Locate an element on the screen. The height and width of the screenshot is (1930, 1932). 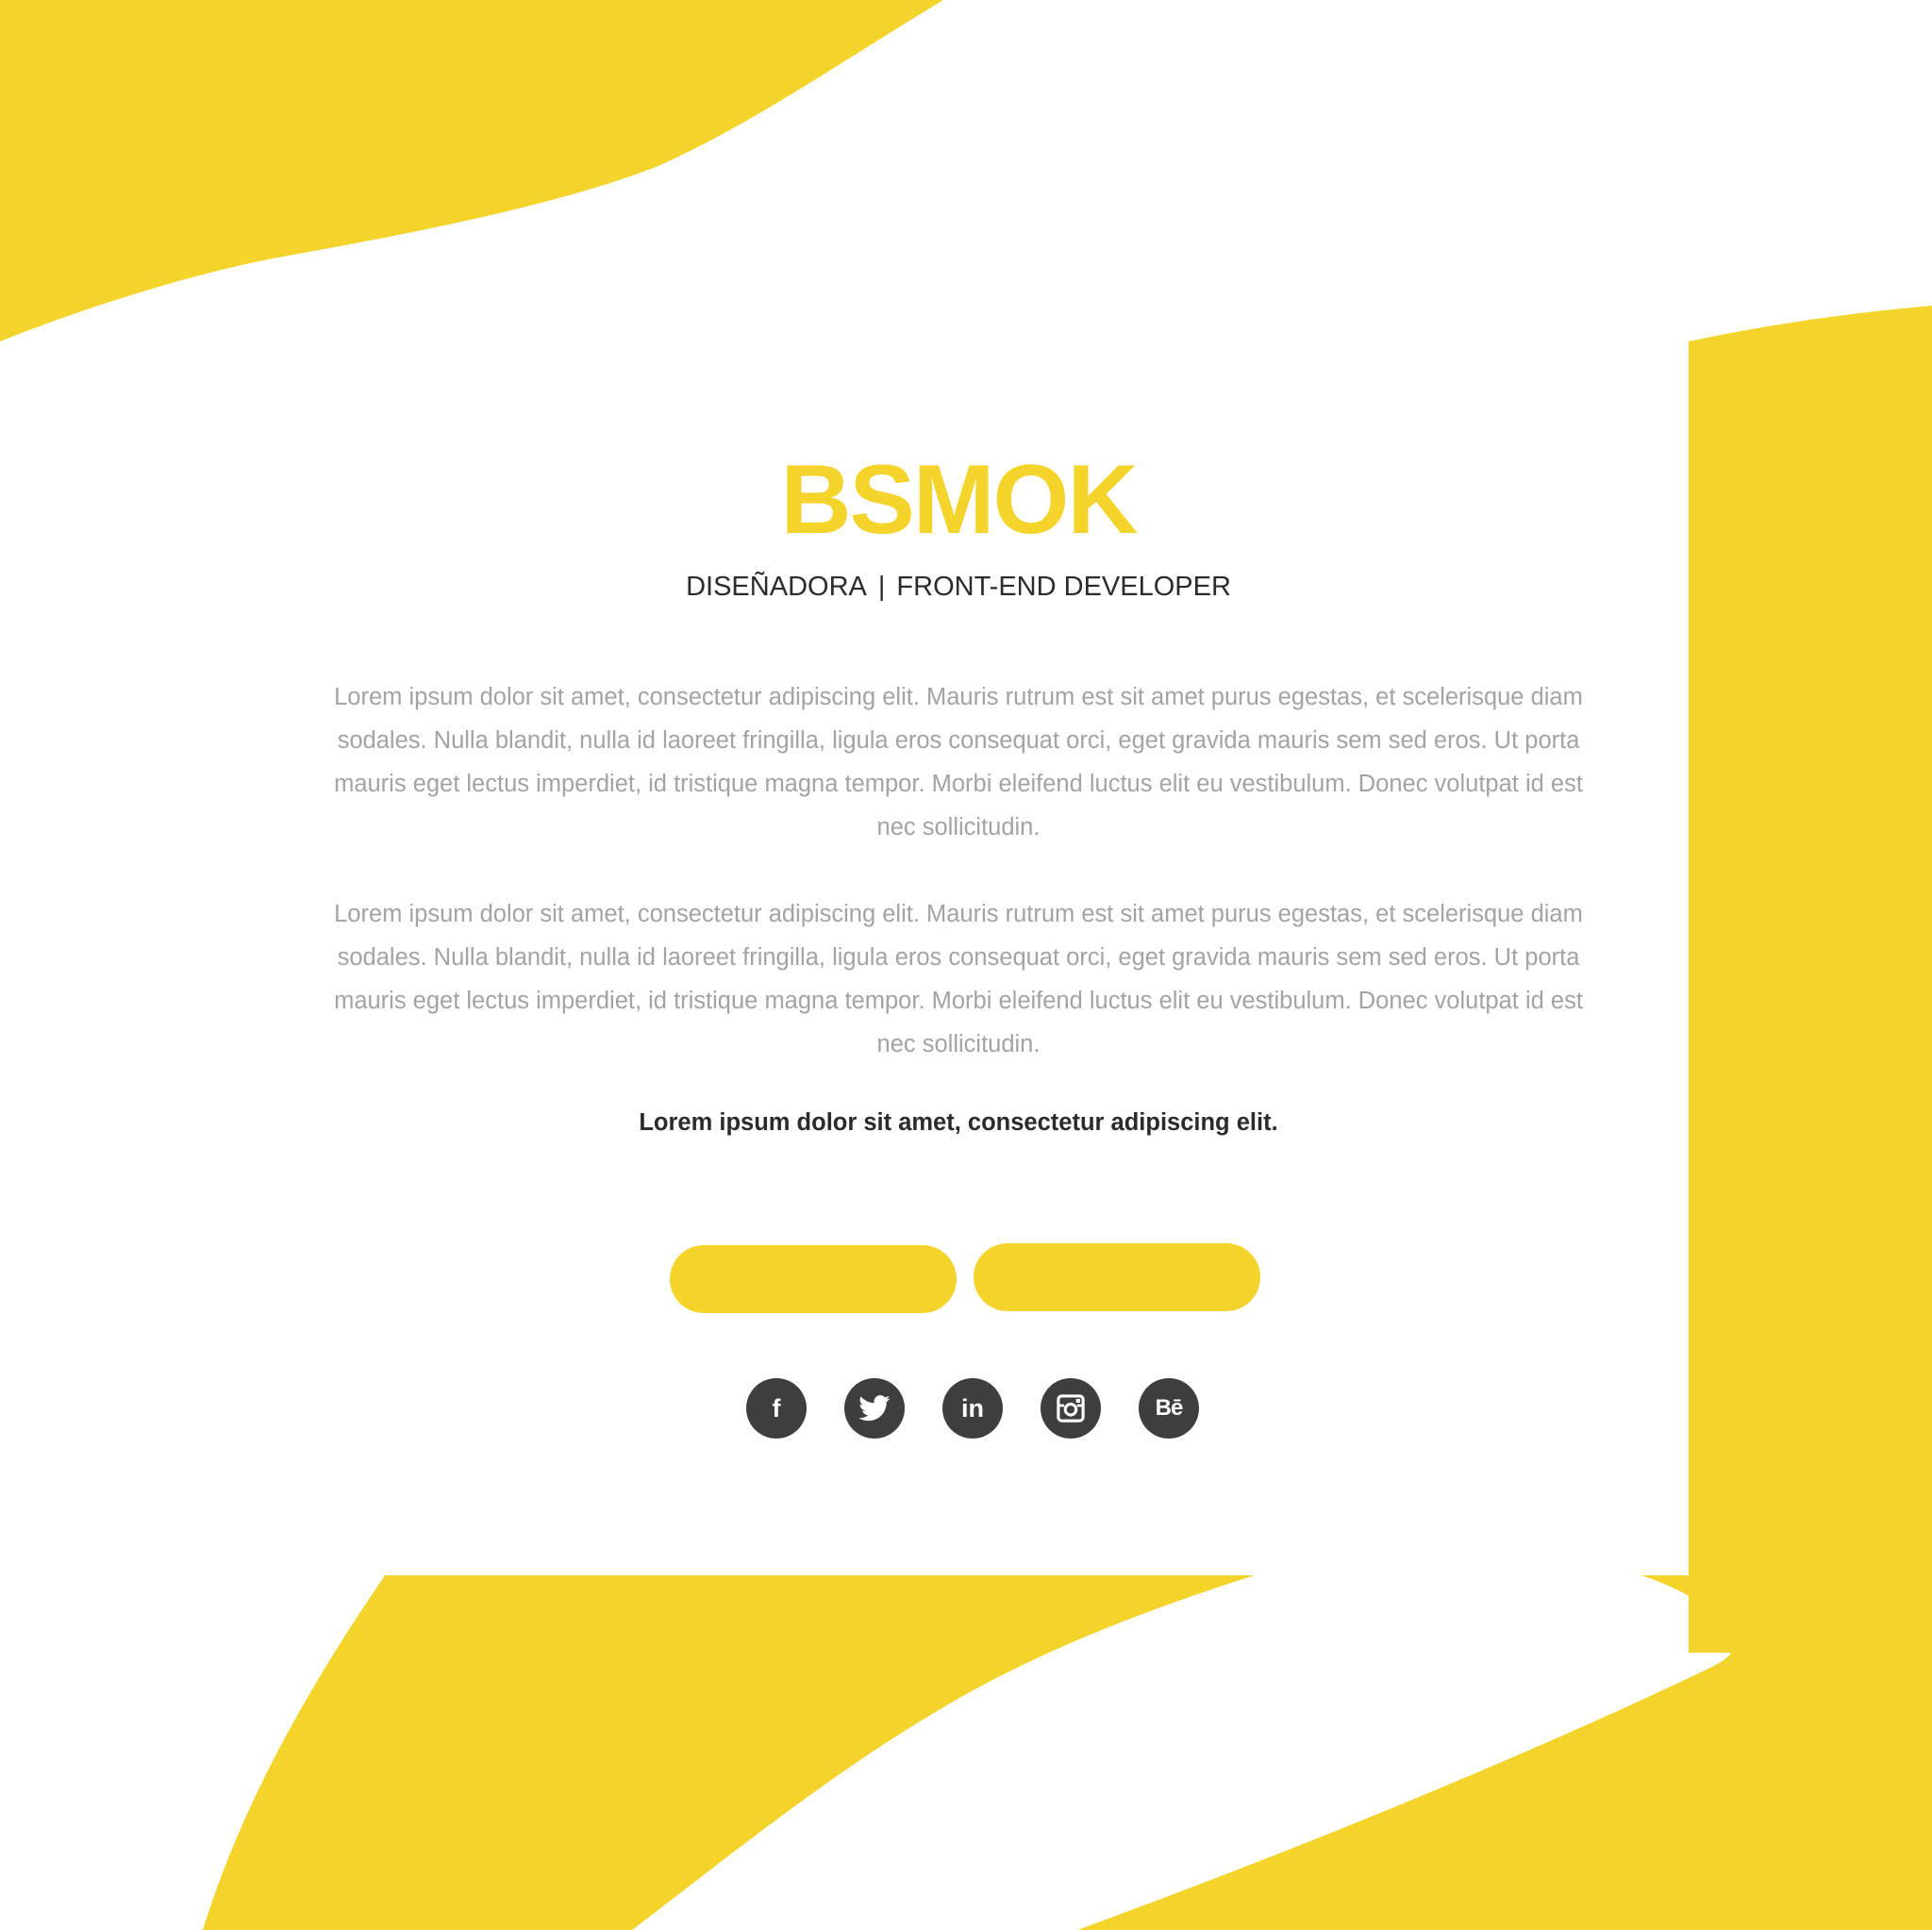
facebook-icon: f is located at coordinates (777, 1408).